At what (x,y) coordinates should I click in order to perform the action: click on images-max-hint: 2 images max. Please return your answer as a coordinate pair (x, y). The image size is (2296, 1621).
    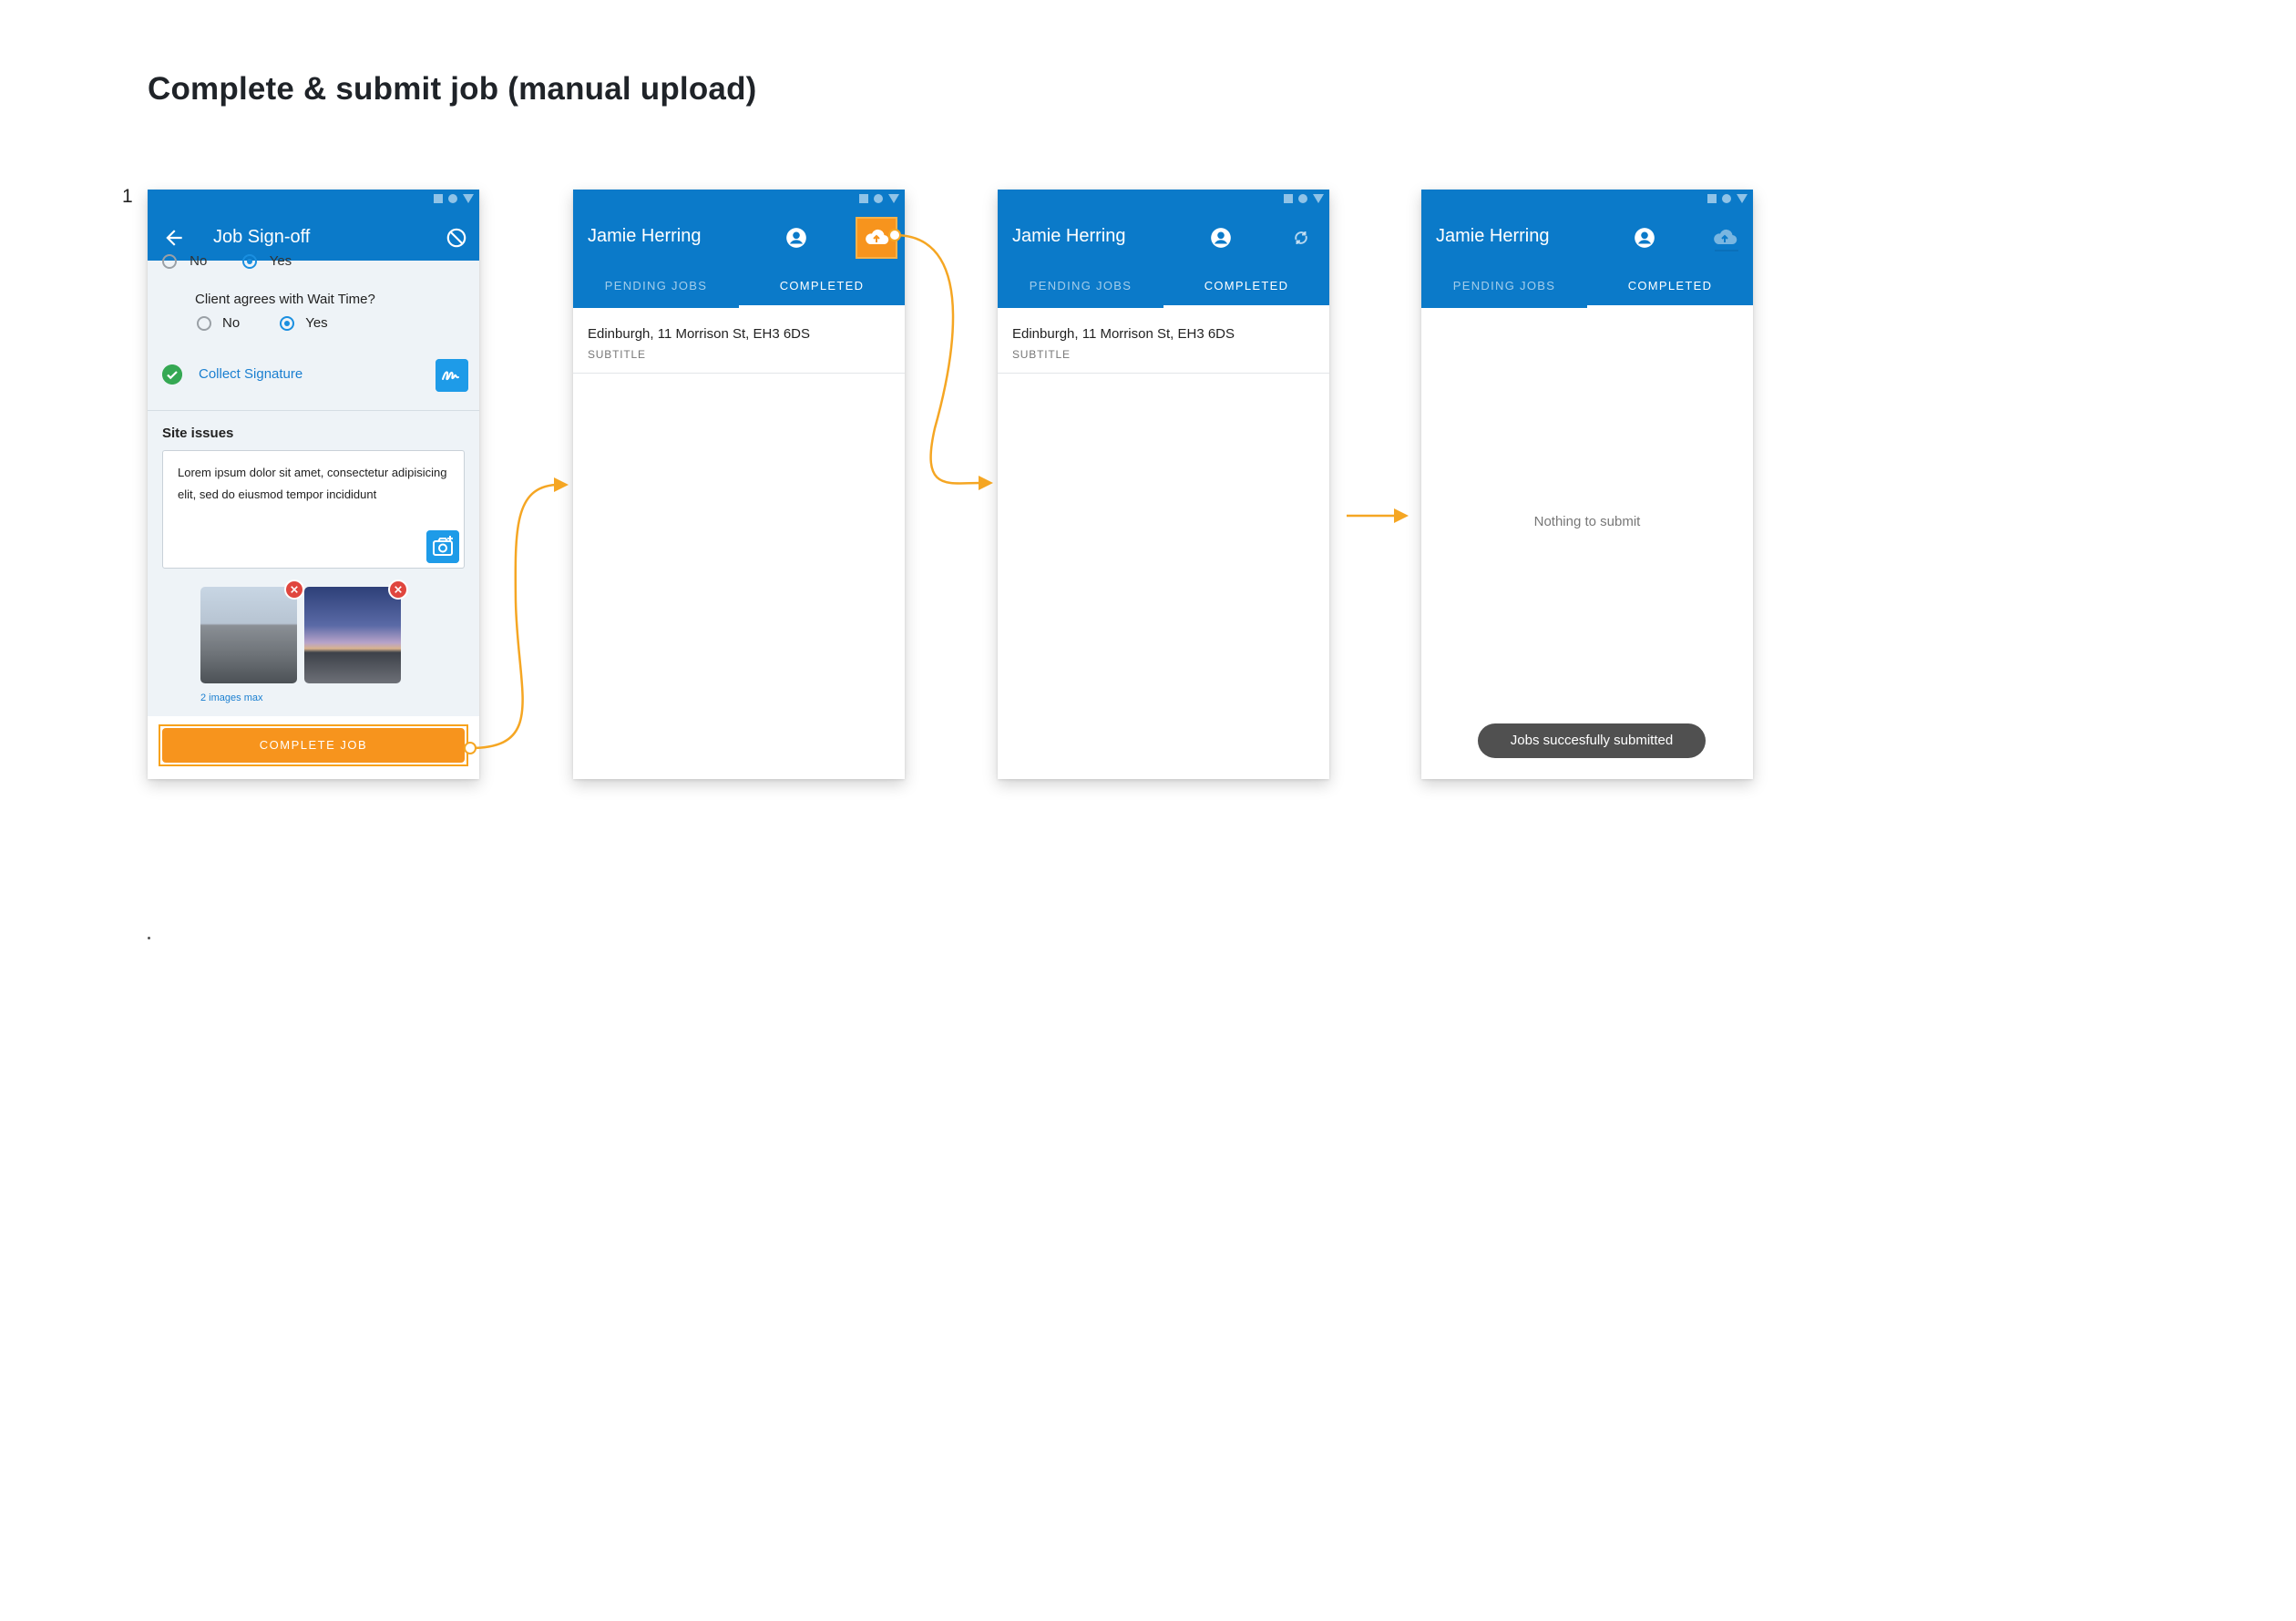
    Looking at the image, I should click on (231, 698).